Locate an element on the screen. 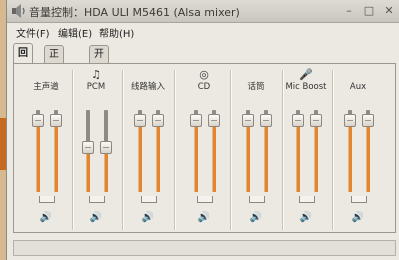 The width and height of the screenshot is (399, 260). tab-recording: 正在录音 is located at coordinates (54, 78).